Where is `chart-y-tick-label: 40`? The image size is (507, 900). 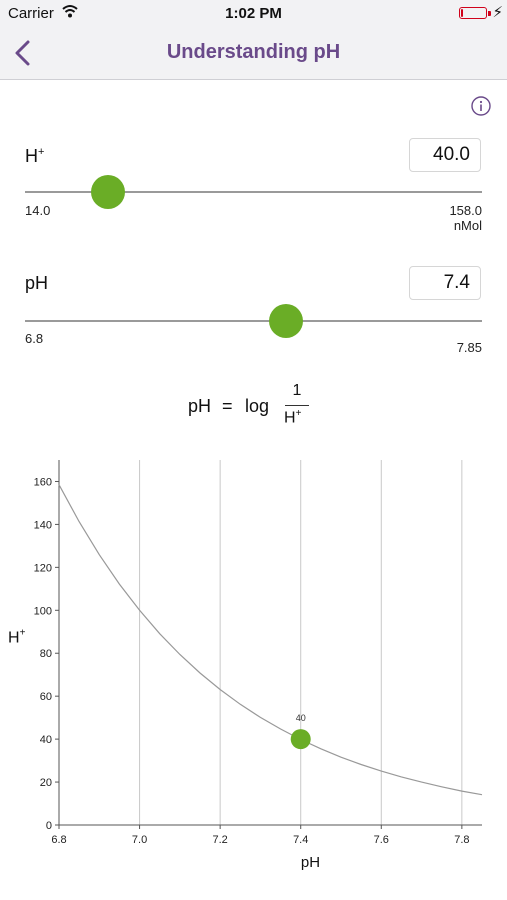 chart-y-tick-label: 40 is located at coordinates (46, 740).